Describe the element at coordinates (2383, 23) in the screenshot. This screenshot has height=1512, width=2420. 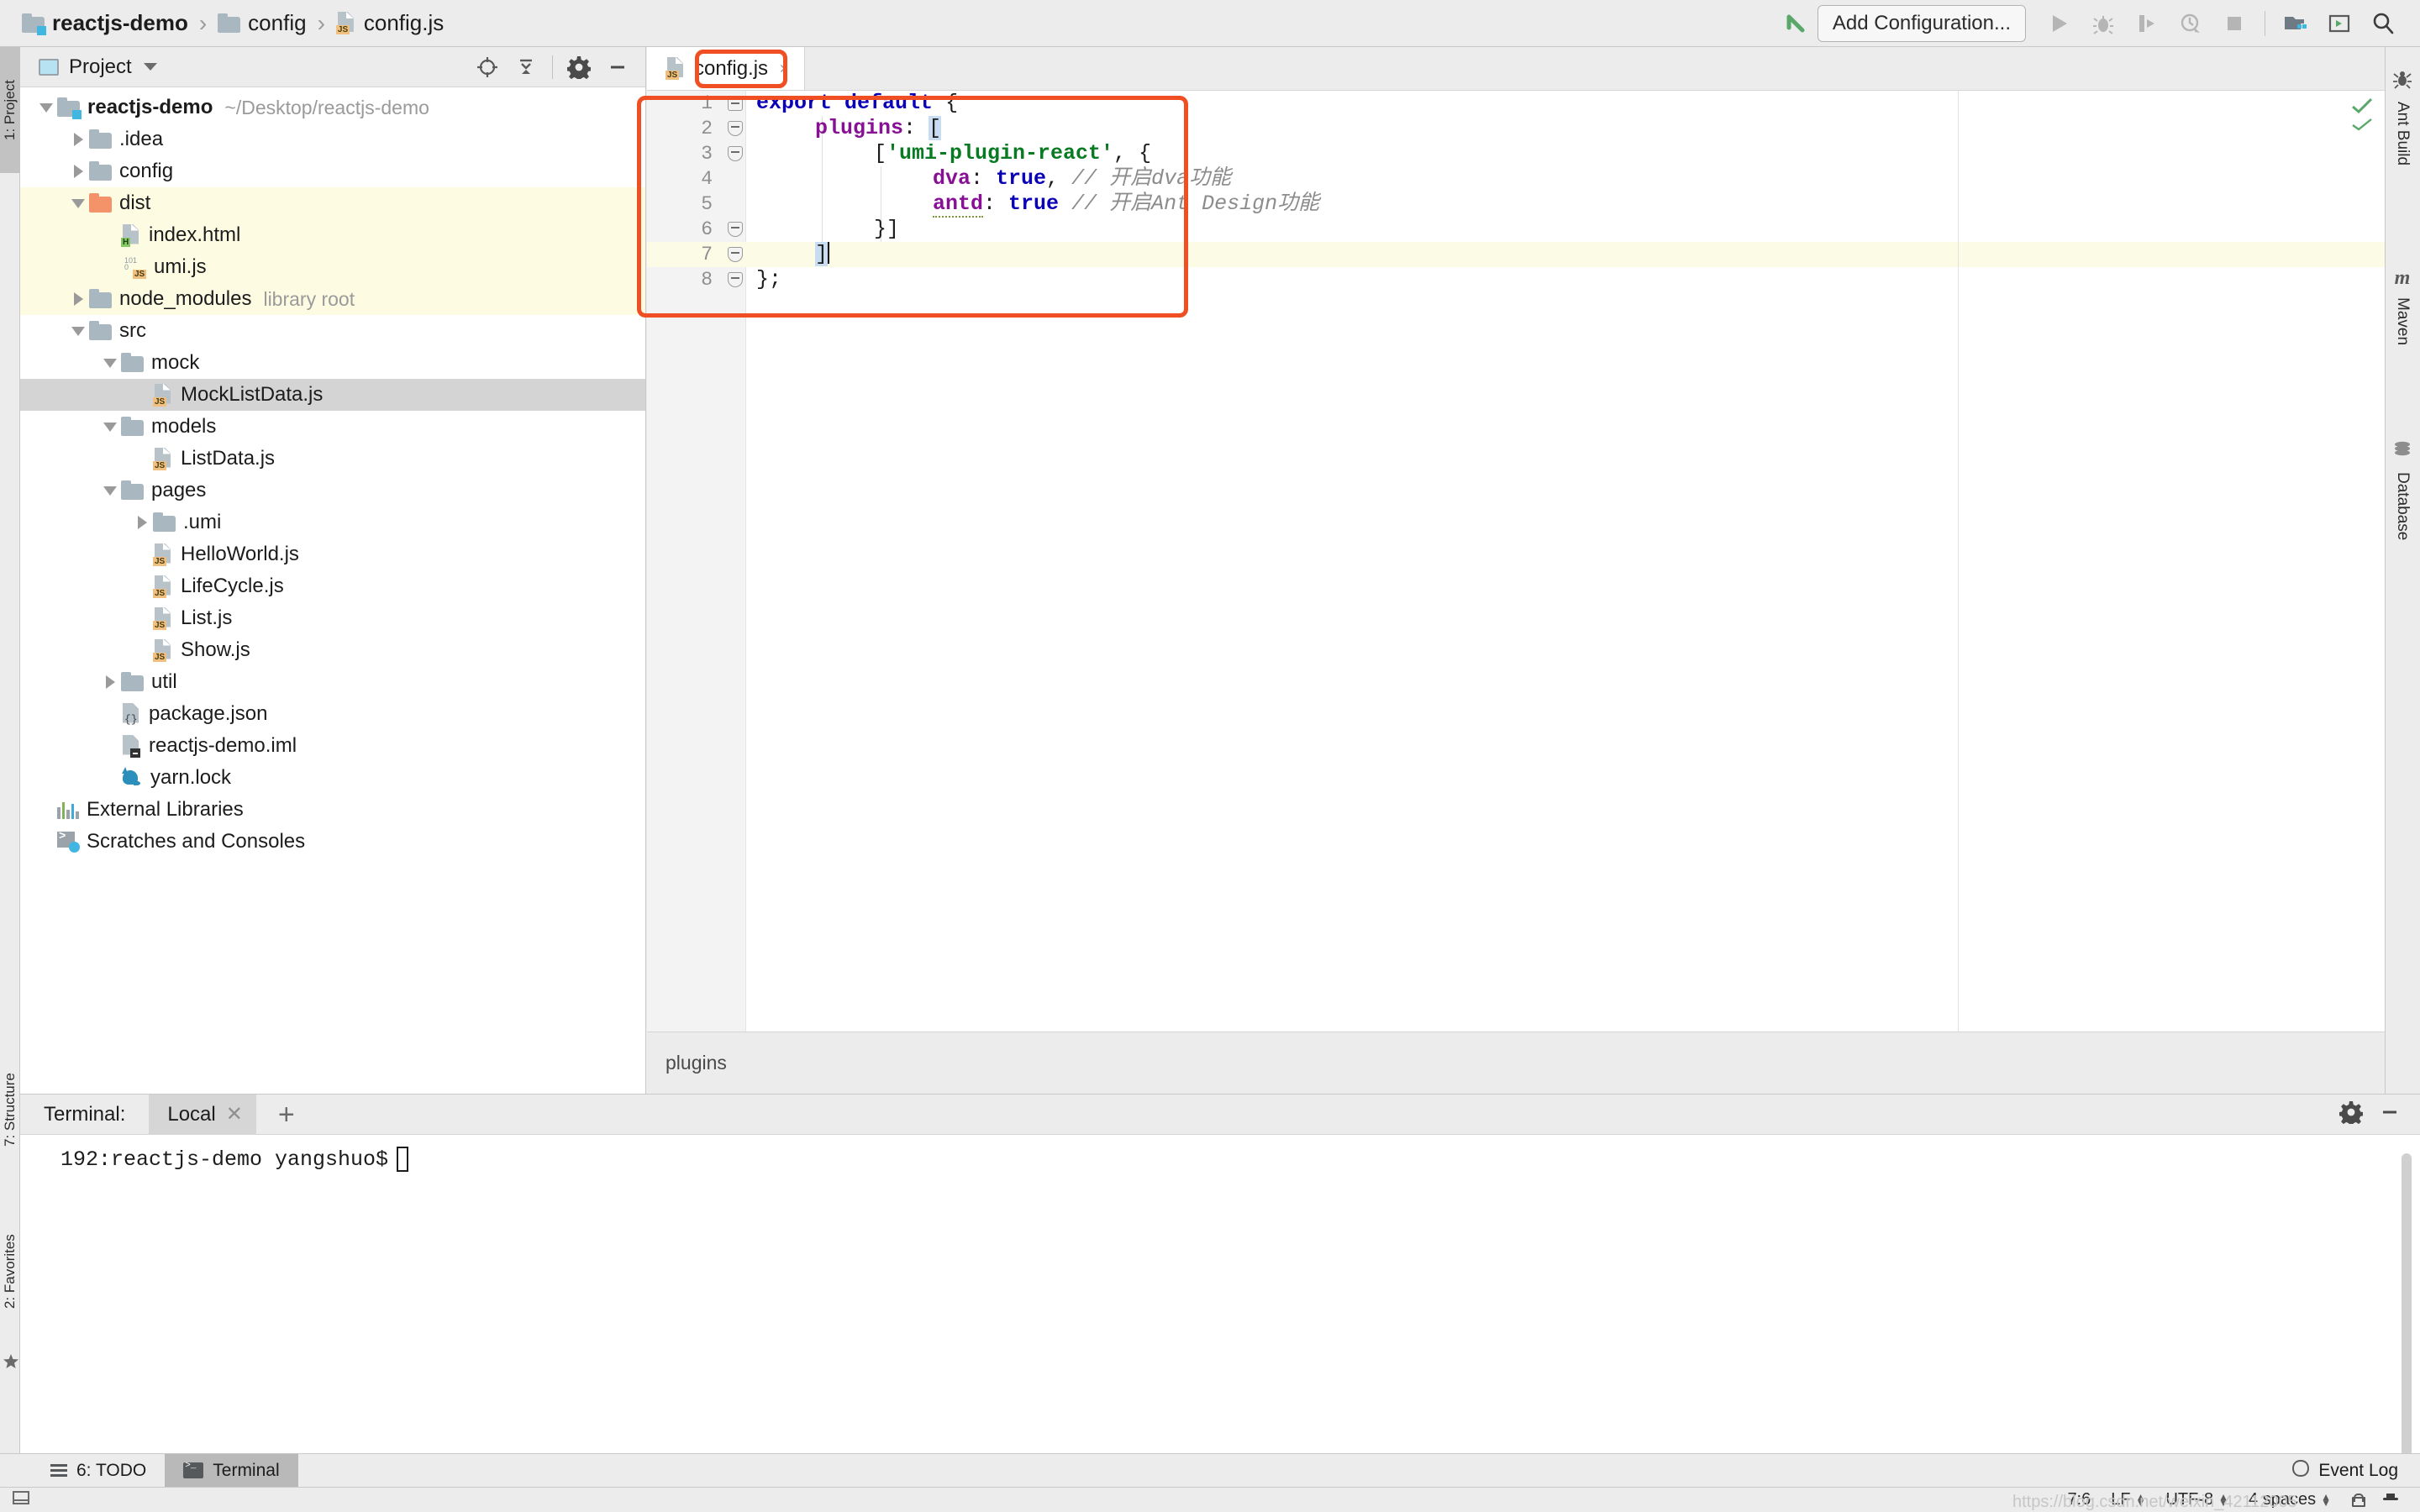
I see `search-everywhere-icon` at that location.